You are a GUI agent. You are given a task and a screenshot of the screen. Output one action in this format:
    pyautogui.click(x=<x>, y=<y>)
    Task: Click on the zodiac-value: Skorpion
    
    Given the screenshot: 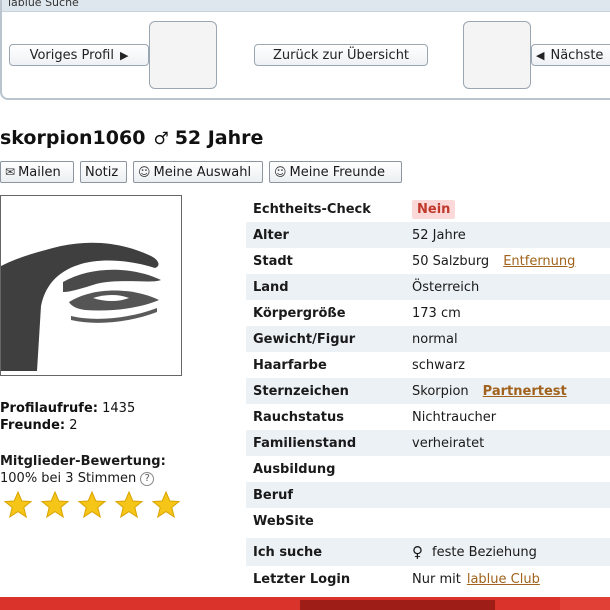 What is the action you would take?
    pyautogui.click(x=440, y=391)
    